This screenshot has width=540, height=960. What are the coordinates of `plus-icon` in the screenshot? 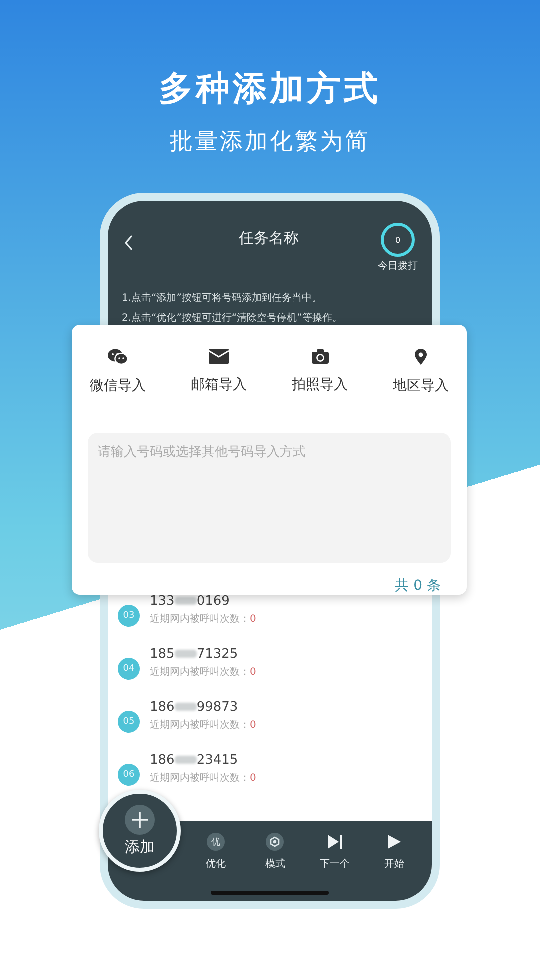 It's located at (140, 820).